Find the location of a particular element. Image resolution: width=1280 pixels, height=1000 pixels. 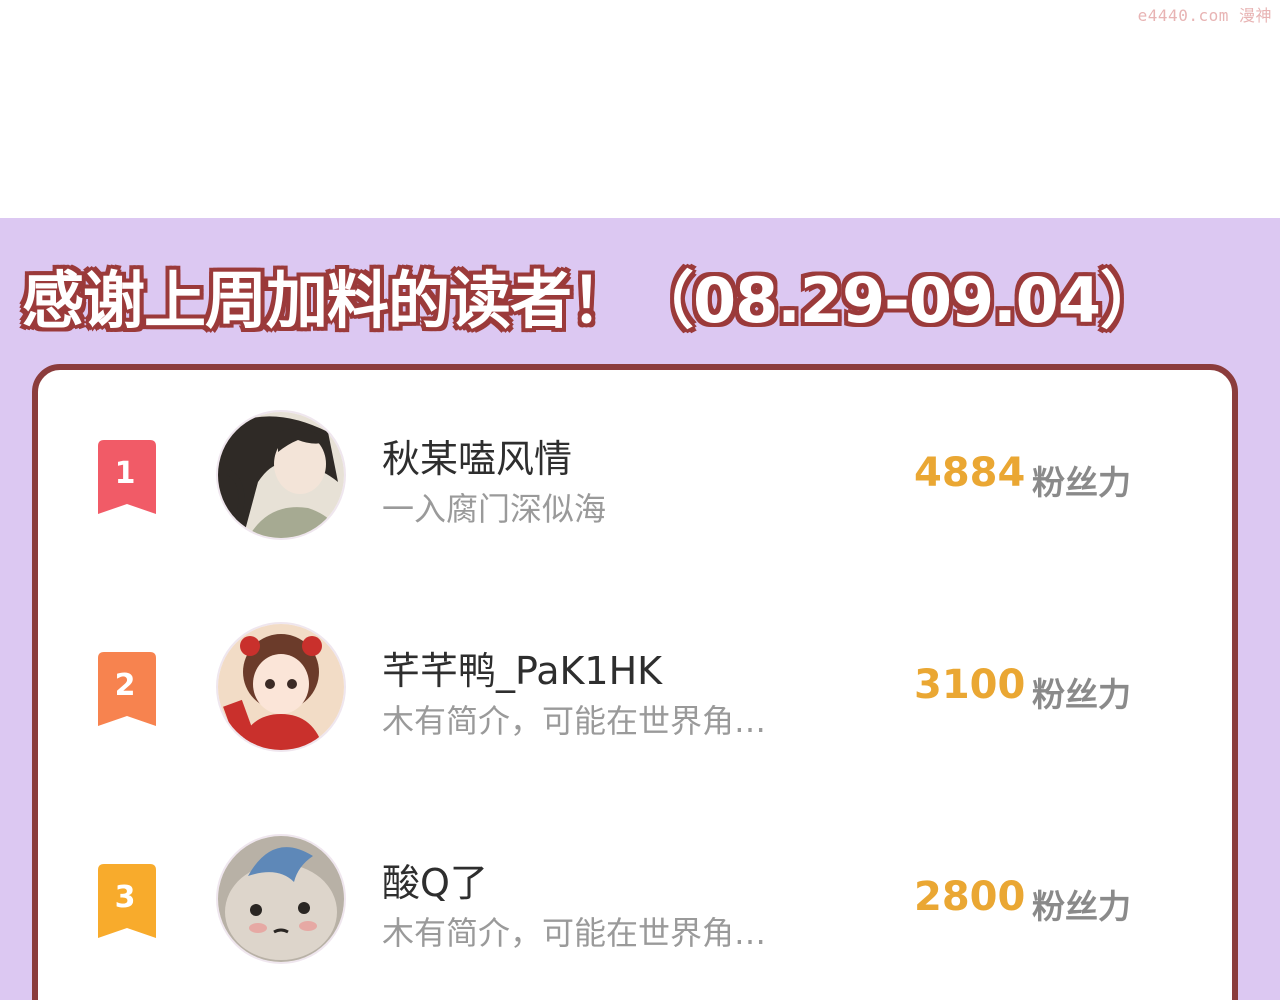

username: 芊芊鸭_PaK1HK is located at coordinates (522, 667).